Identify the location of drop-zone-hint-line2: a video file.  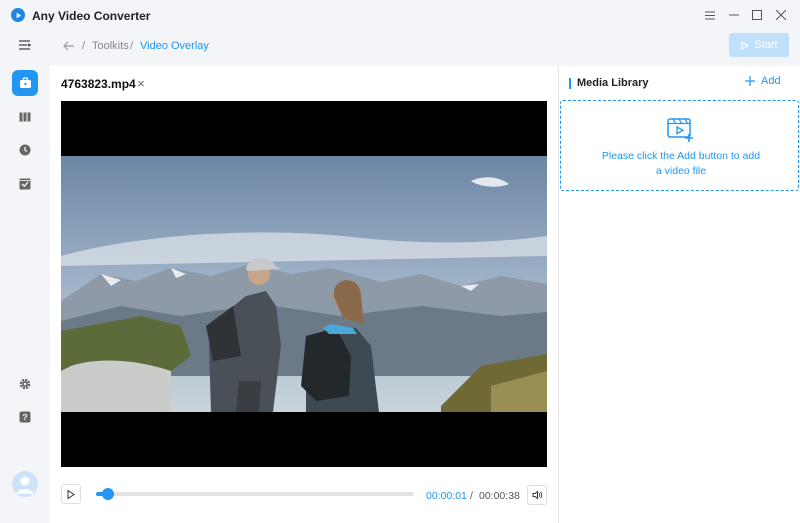
(681, 171).